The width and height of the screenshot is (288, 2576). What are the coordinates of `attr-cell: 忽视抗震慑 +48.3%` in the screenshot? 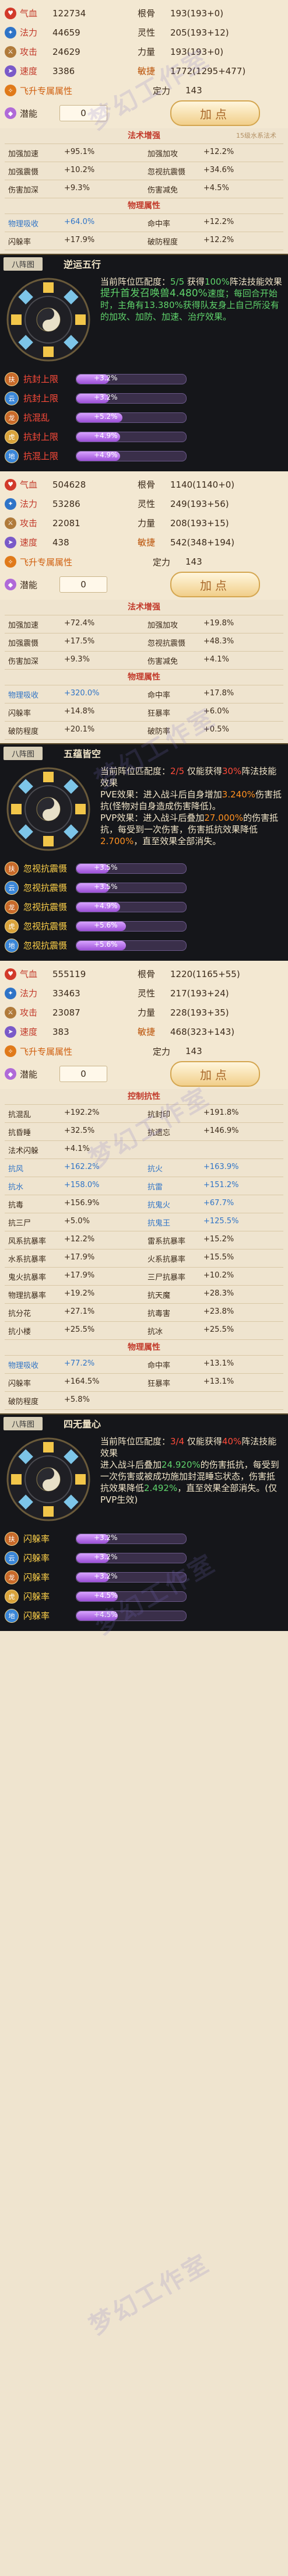 It's located at (213, 642).